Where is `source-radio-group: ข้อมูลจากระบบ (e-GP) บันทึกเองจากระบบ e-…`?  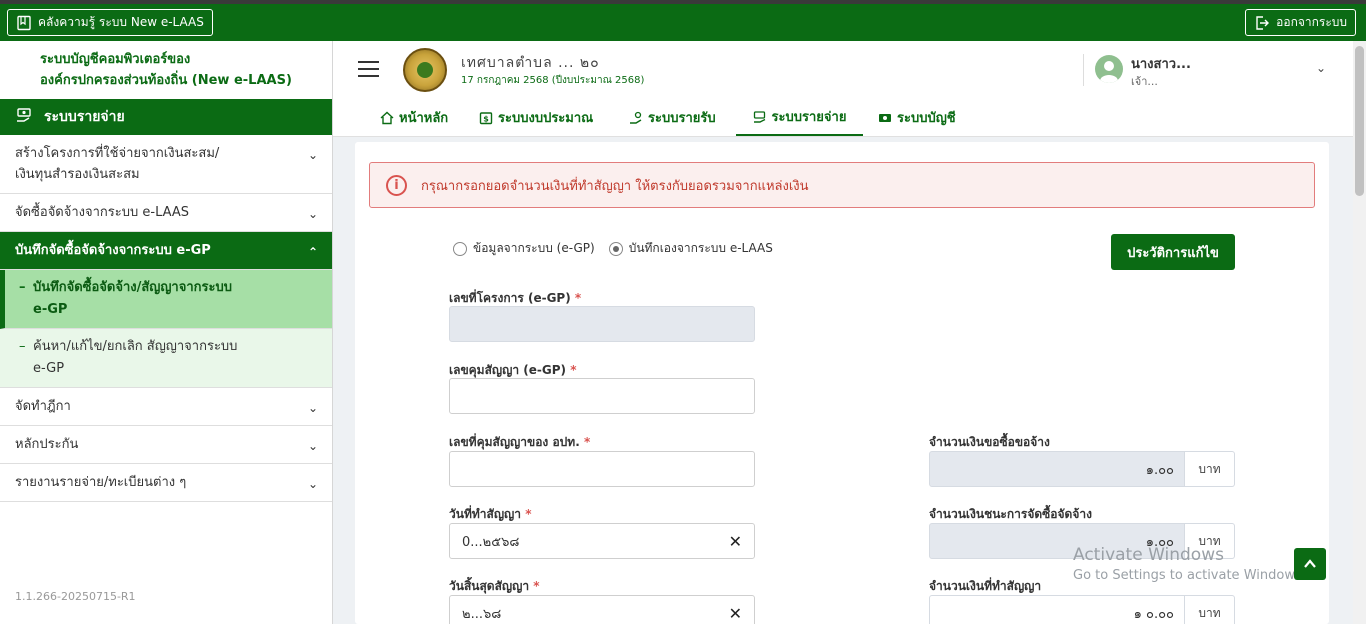 source-radio-group: ข้อมูลจากระบบ (e-GP) บันทึกเองจากระบบ e-… is located at coordinates (613, 248).